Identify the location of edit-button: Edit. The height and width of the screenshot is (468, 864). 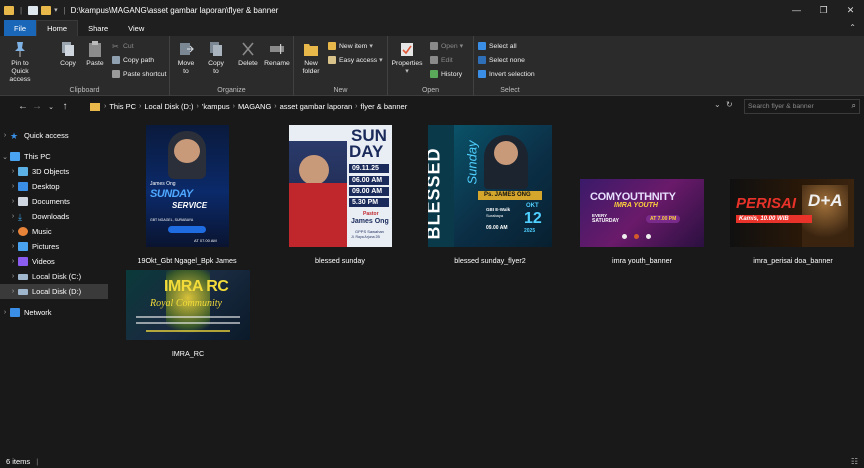
(441, 60).